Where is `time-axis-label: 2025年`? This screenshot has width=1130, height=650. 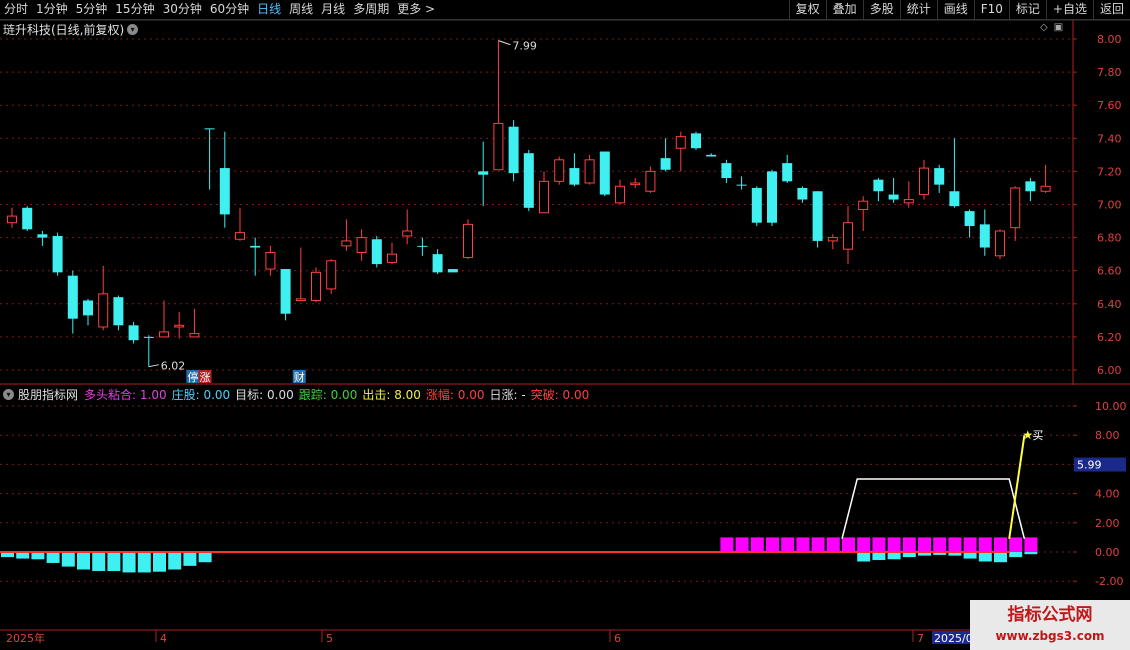 time-axis-label: 2025年 is located at coordinates (25, 638).